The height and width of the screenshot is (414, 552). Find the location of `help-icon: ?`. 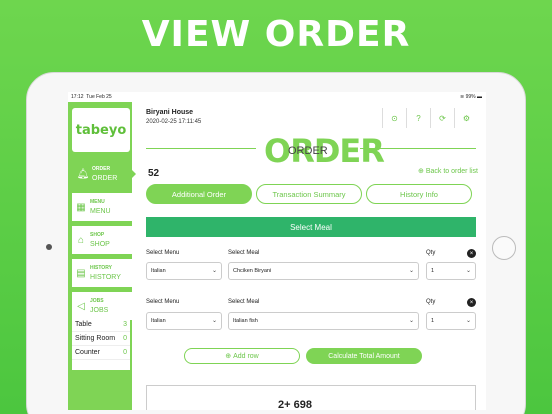

help-icon: ? is located at coordinates (418, 118).